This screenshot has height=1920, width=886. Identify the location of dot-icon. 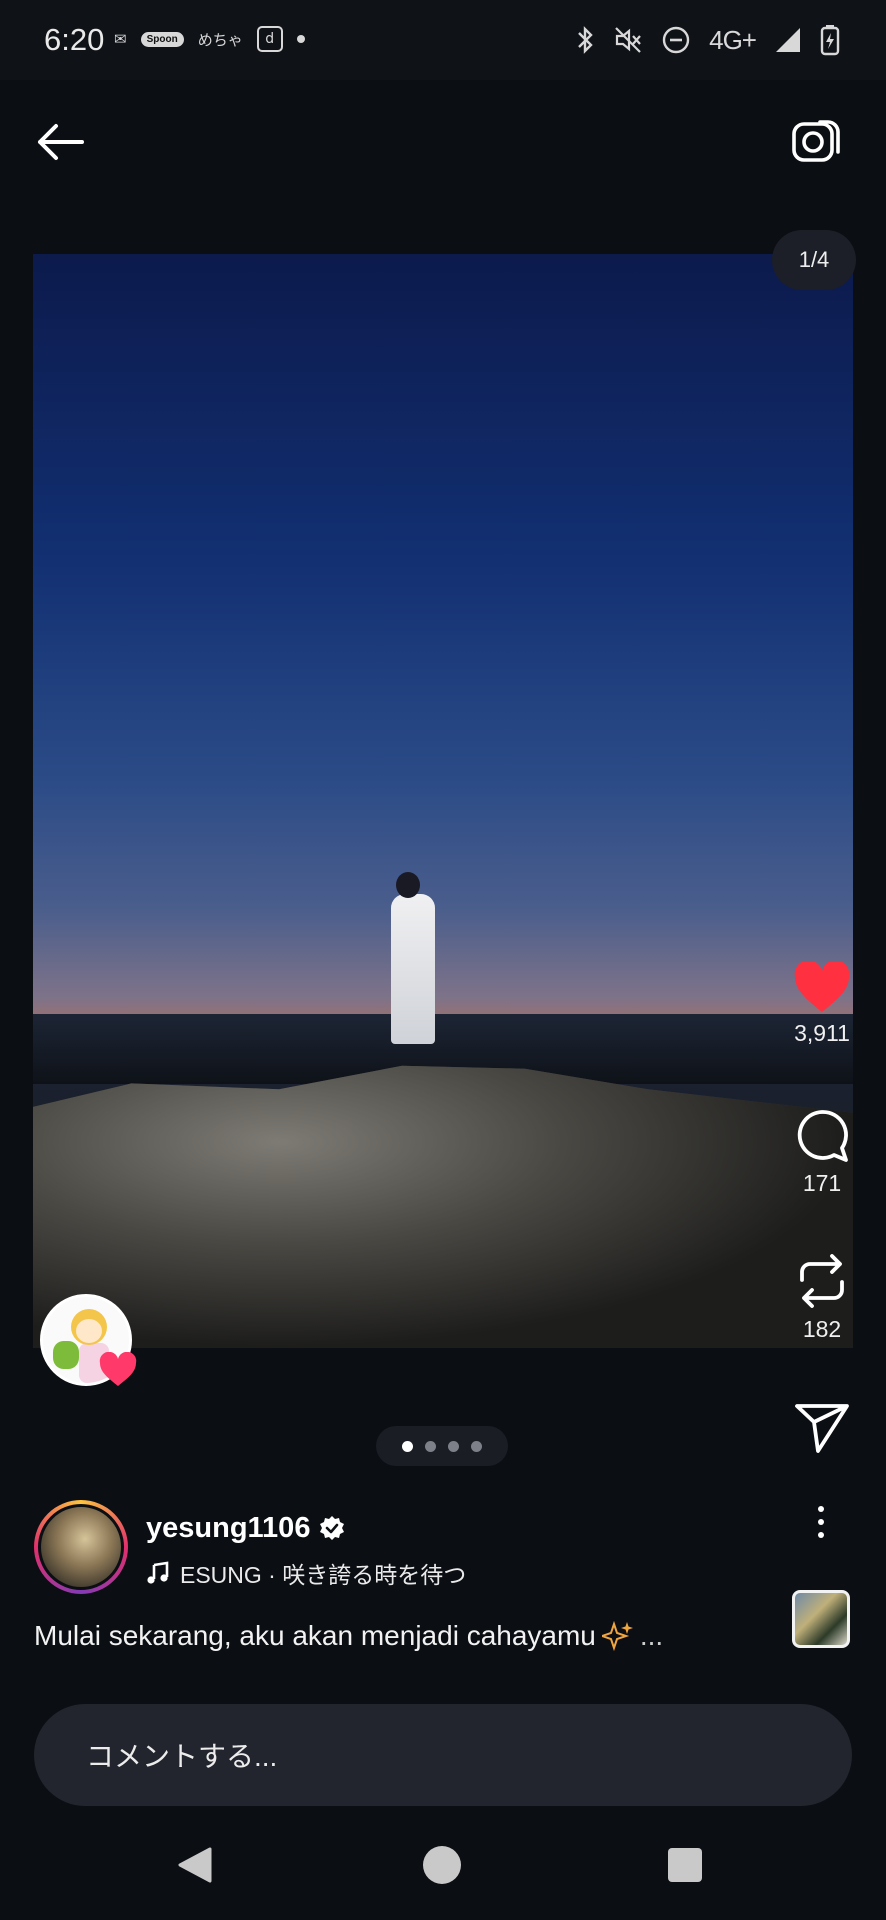
(300, 39).